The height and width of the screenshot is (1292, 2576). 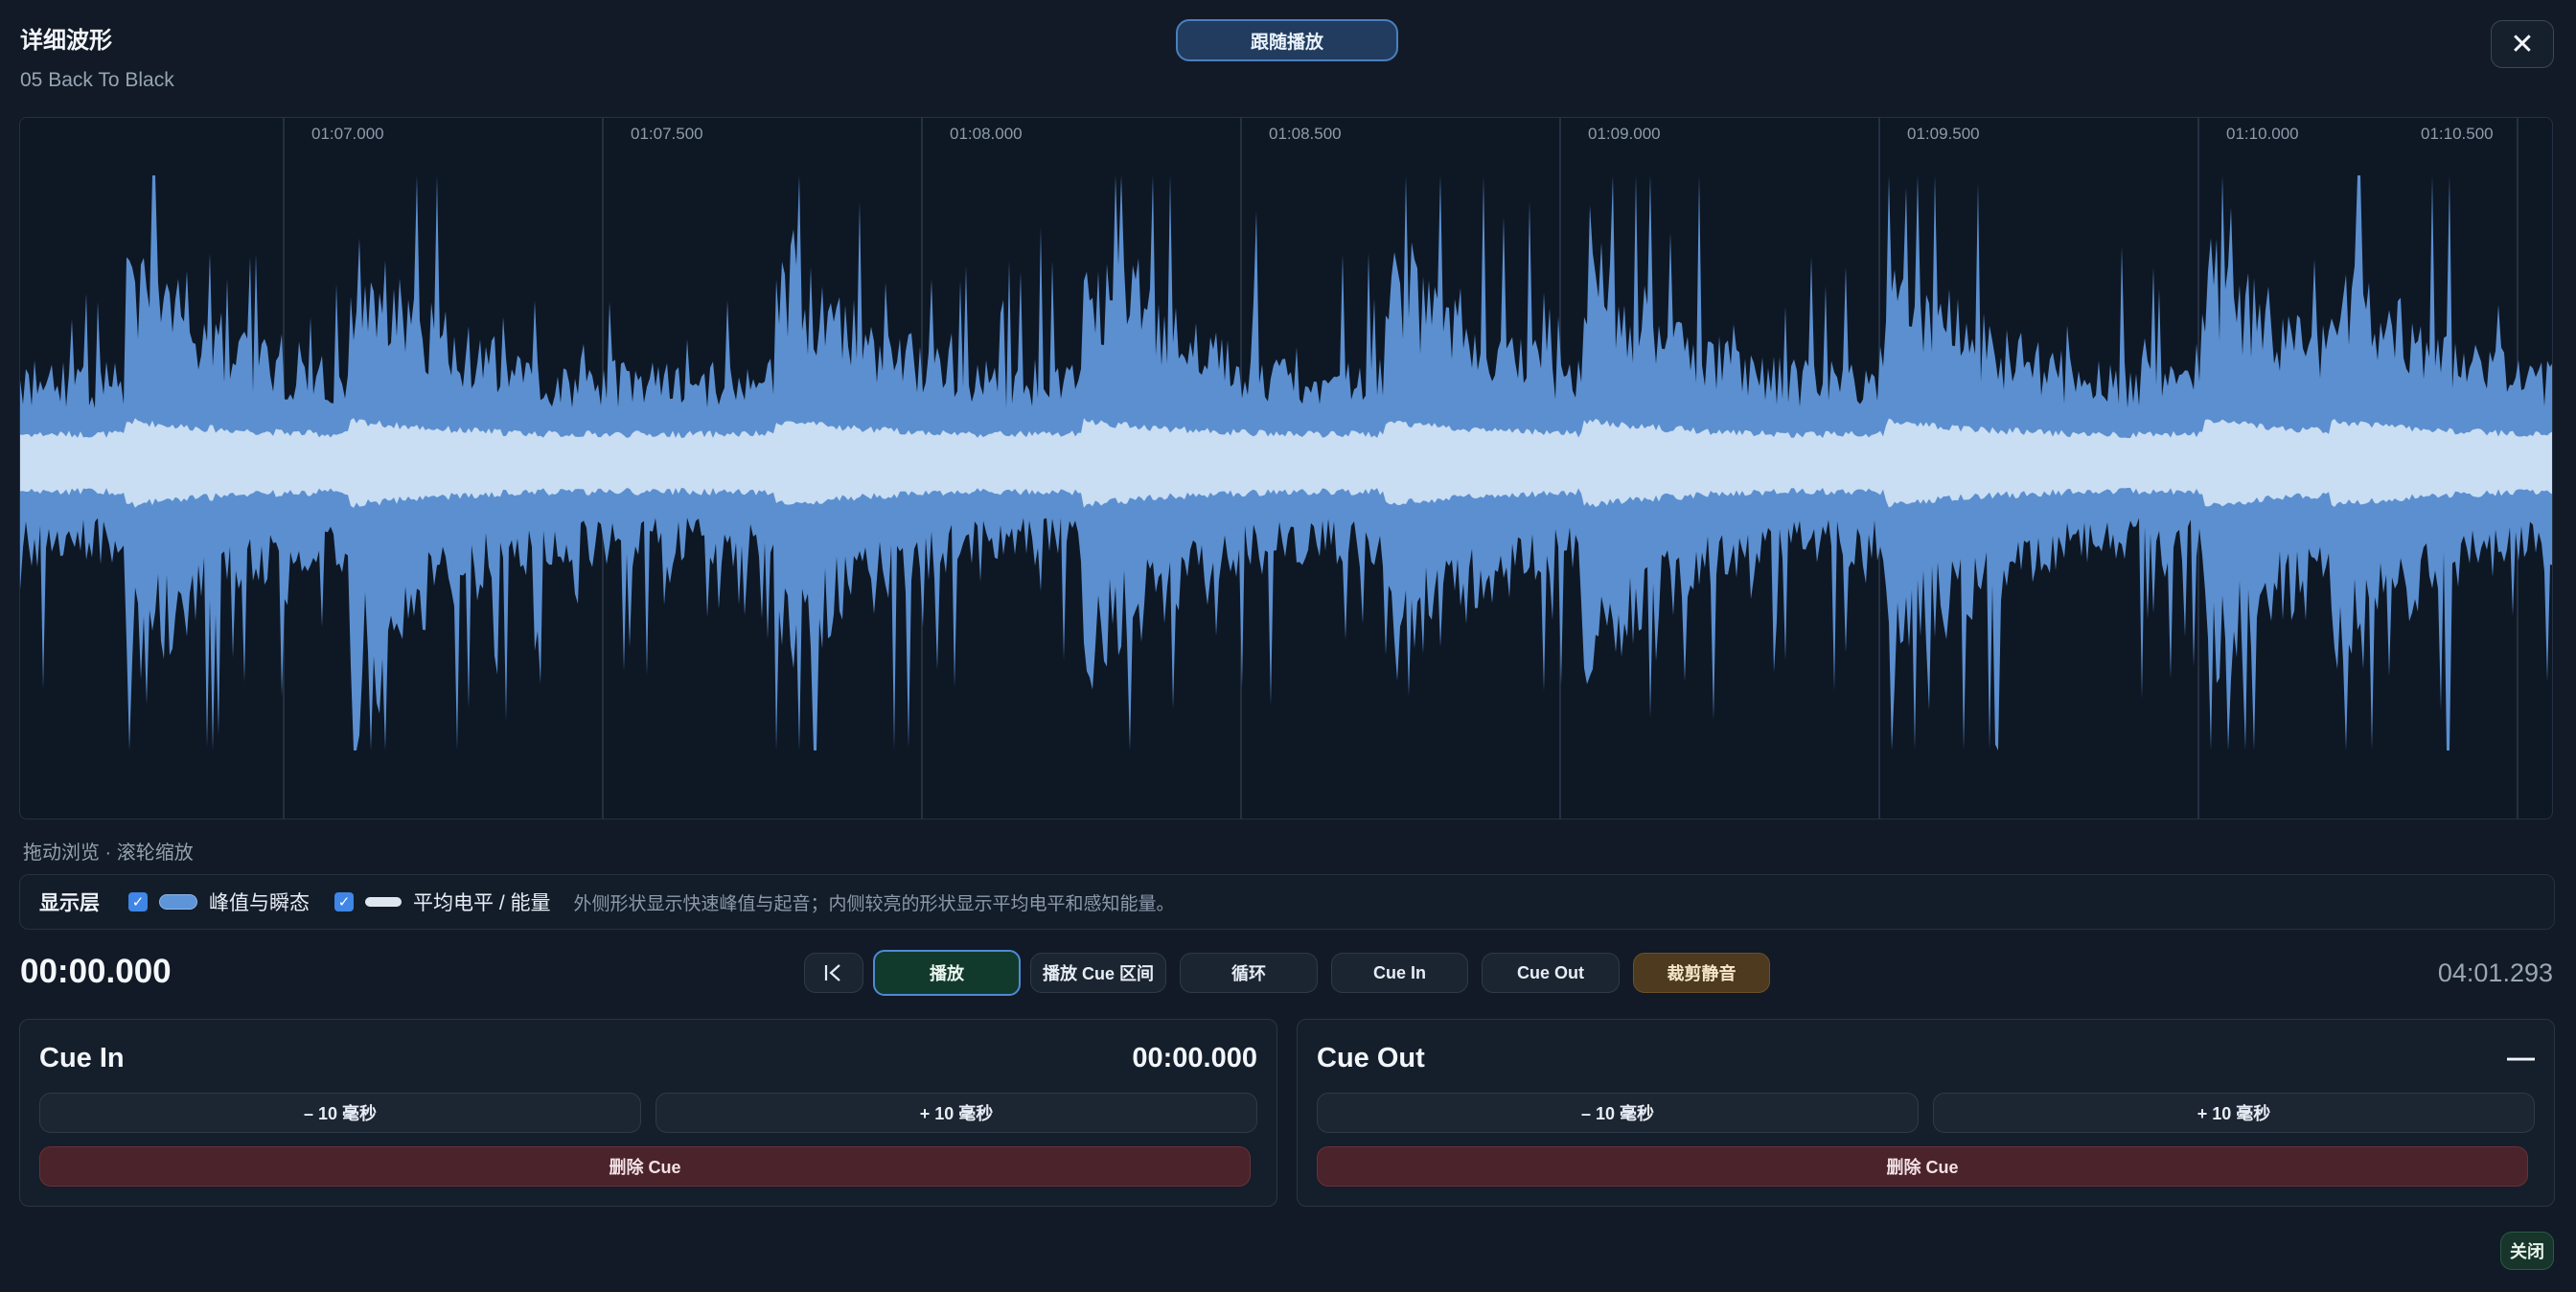 What do you see at coordinates (2495, 973) in the screenshot?
I see `total-duration: 04:01.293` at bounding box center [2495, 973].